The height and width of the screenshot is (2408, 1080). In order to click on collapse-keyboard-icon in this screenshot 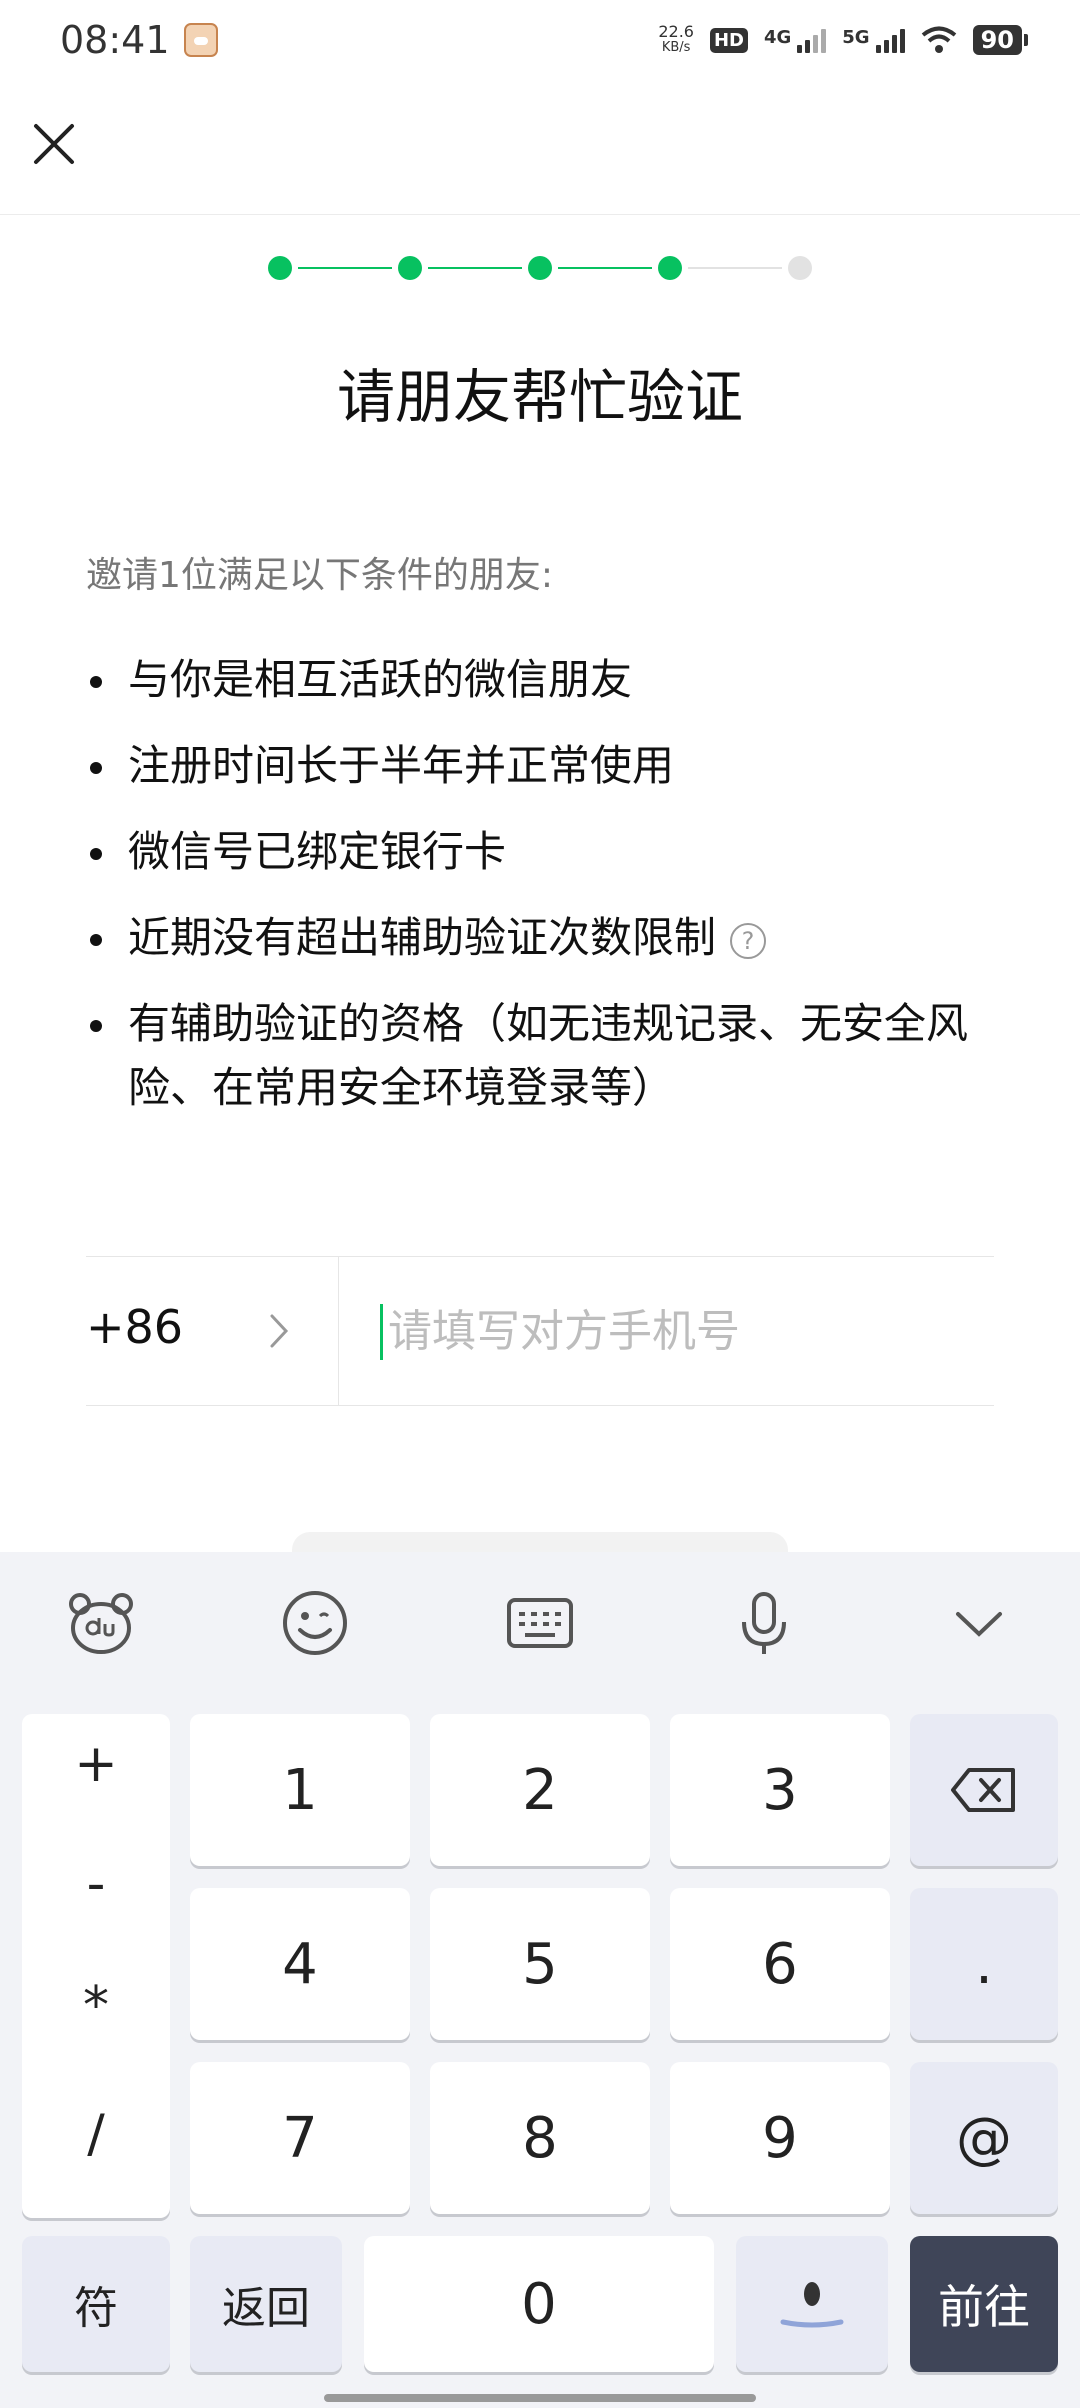, I will do `click(979, 1623)`.